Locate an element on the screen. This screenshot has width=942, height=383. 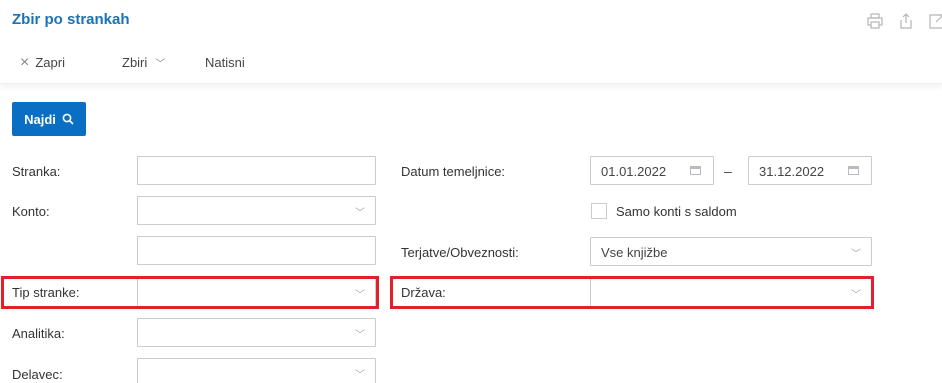
print-label: Natisni is located at coordinates (225, 62).